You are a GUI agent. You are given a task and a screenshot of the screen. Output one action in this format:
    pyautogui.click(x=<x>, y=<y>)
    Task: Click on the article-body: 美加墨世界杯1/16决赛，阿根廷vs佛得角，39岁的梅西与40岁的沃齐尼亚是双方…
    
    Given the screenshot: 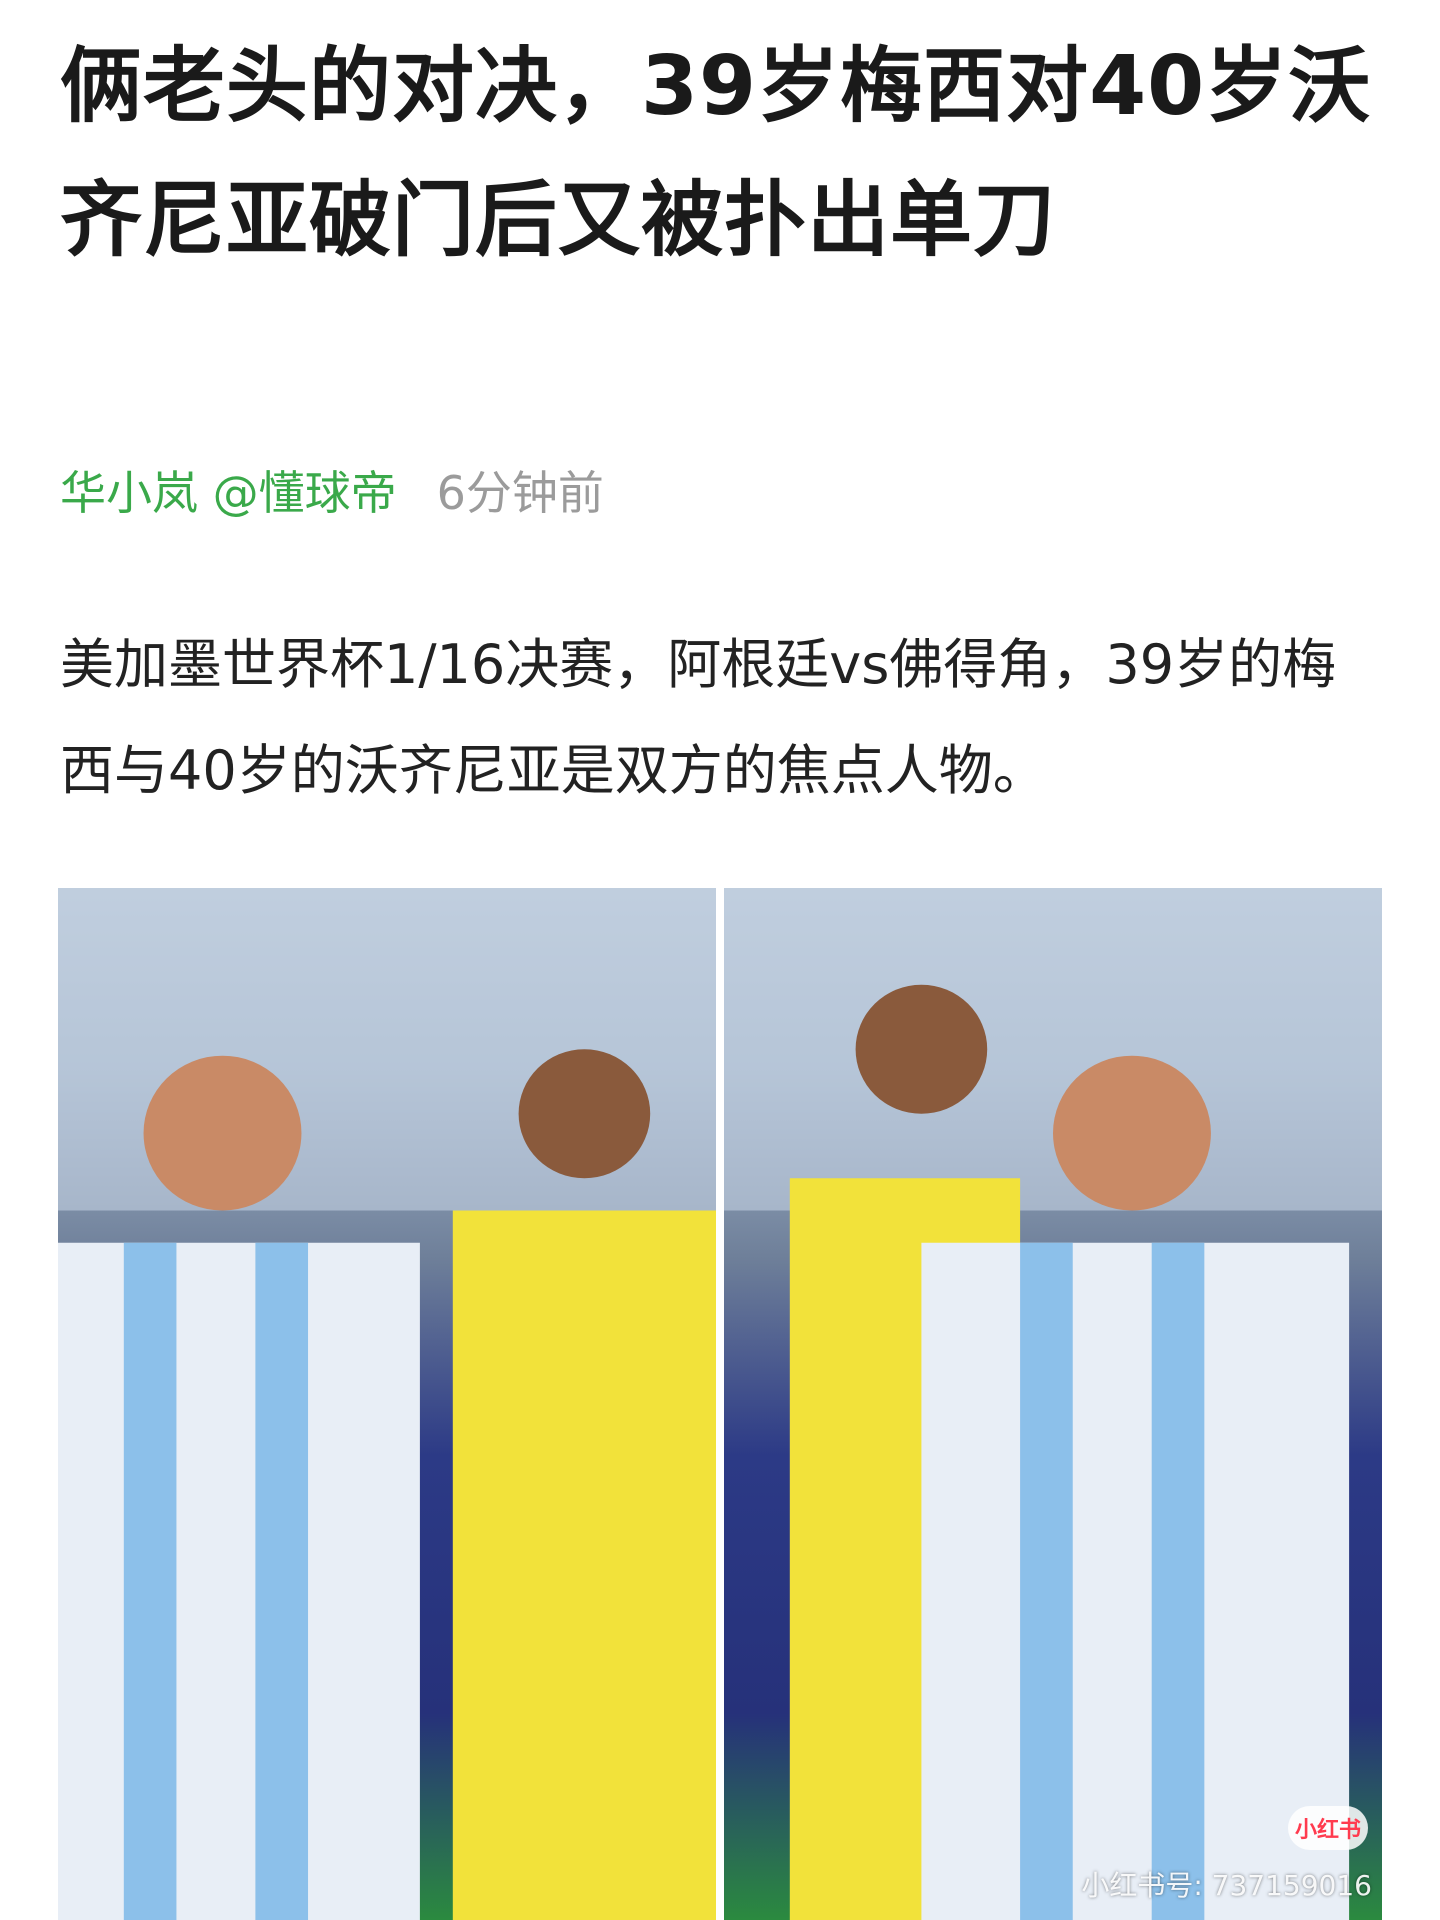 What is the action you would take?
    pyautogui.click(x=698, y=717)
    